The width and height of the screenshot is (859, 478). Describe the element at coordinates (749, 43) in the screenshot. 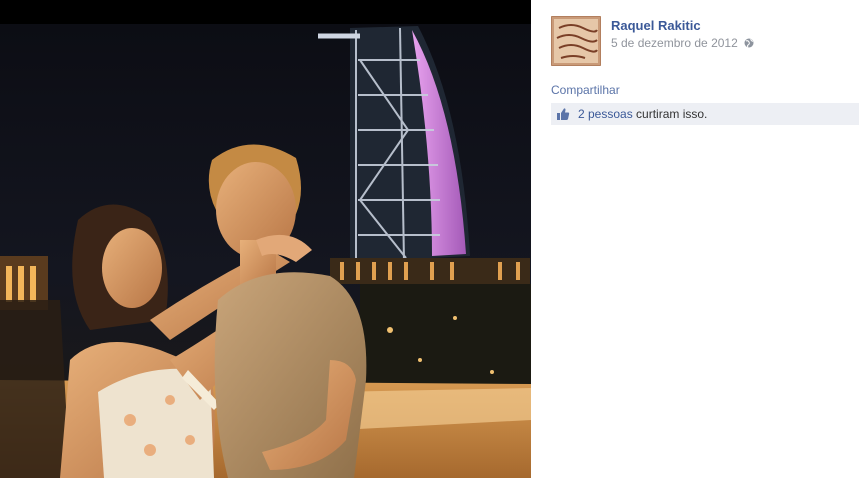

I see `globe-icon` at that location.